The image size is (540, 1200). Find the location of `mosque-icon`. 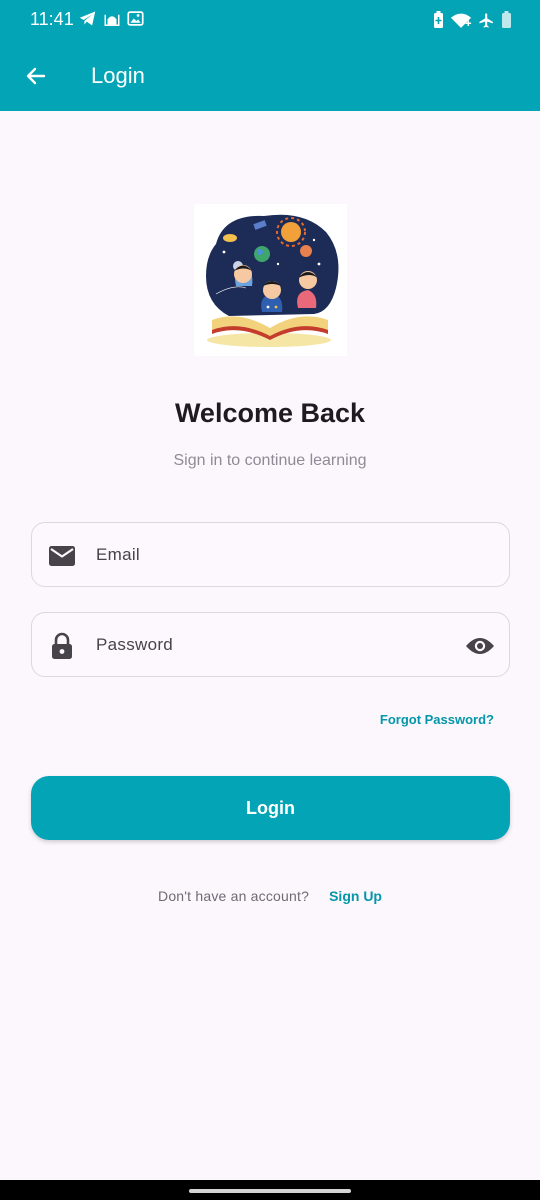

mosque-icon is located at coordinates (112, 20).